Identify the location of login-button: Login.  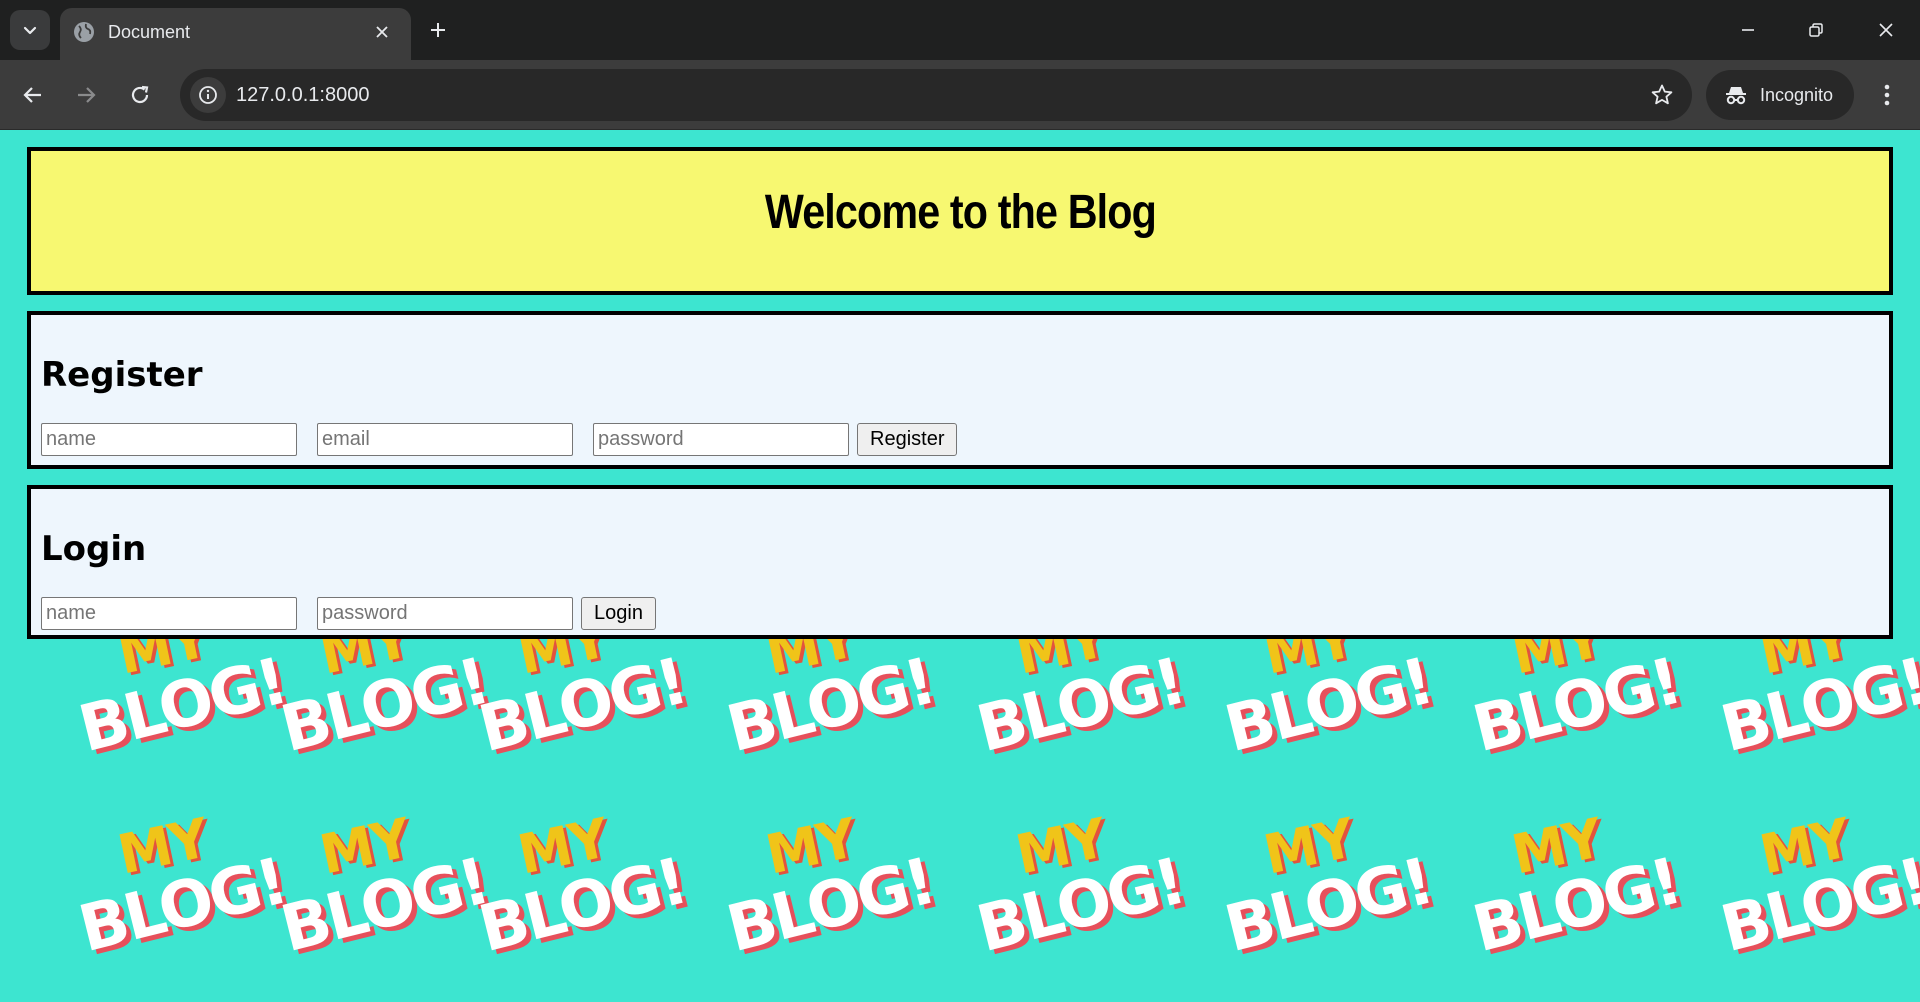
(618, 613).